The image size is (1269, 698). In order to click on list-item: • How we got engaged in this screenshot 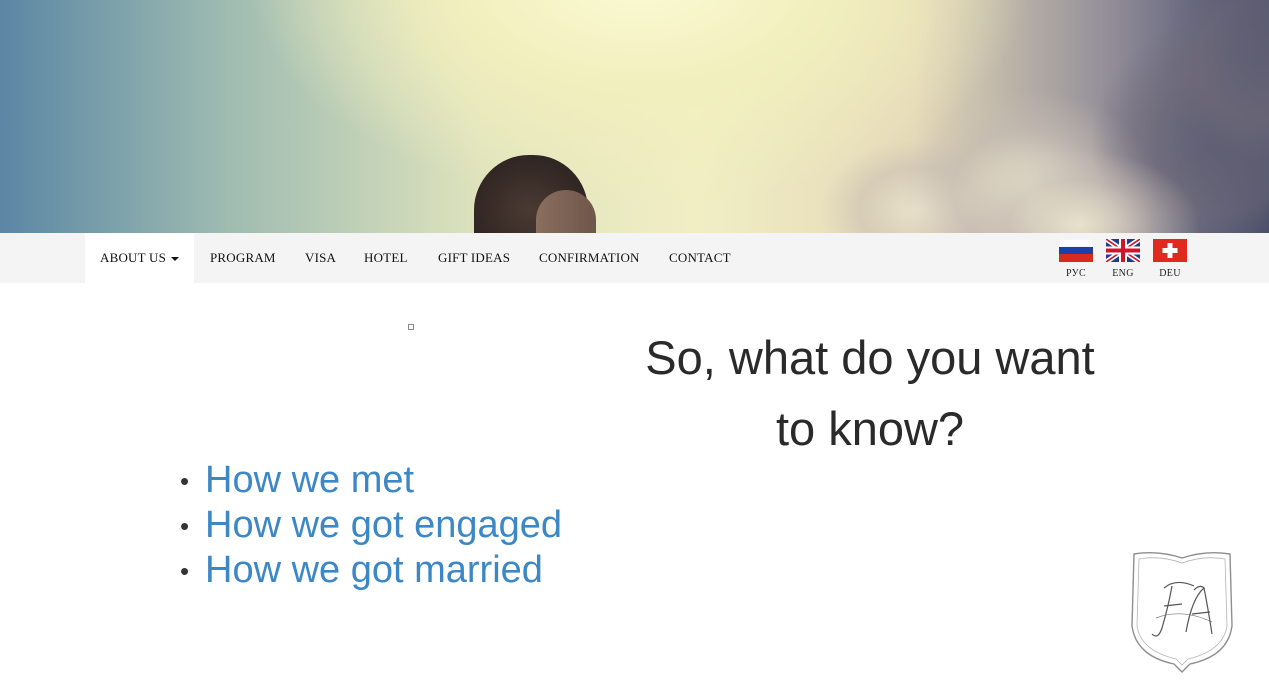, I will do `click(371, 525)`.